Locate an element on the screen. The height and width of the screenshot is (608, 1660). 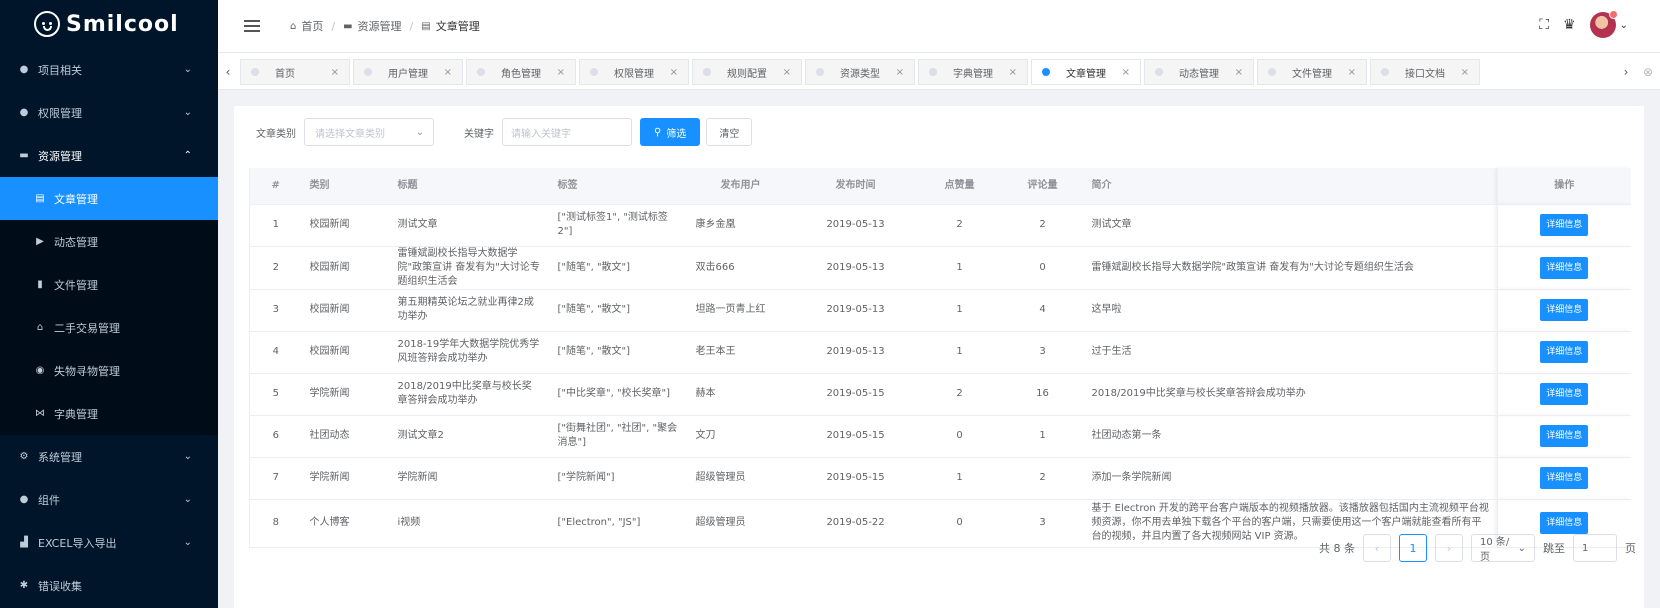
sidebar-item-component: ● 组件 ⌄ is located at coordinates (109, 499).